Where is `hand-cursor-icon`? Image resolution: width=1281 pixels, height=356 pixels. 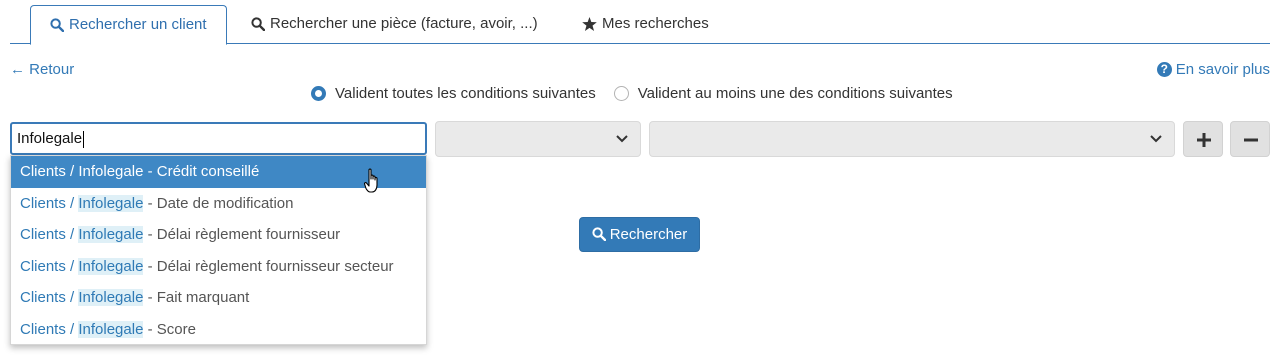
hand-cursor-icon is located at coordinates (371, 180).